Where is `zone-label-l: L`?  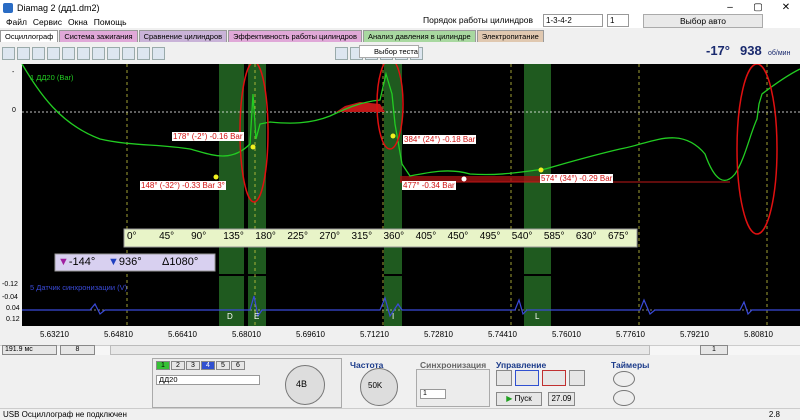
zone-label-l: L is located at coordinates (537, 316).